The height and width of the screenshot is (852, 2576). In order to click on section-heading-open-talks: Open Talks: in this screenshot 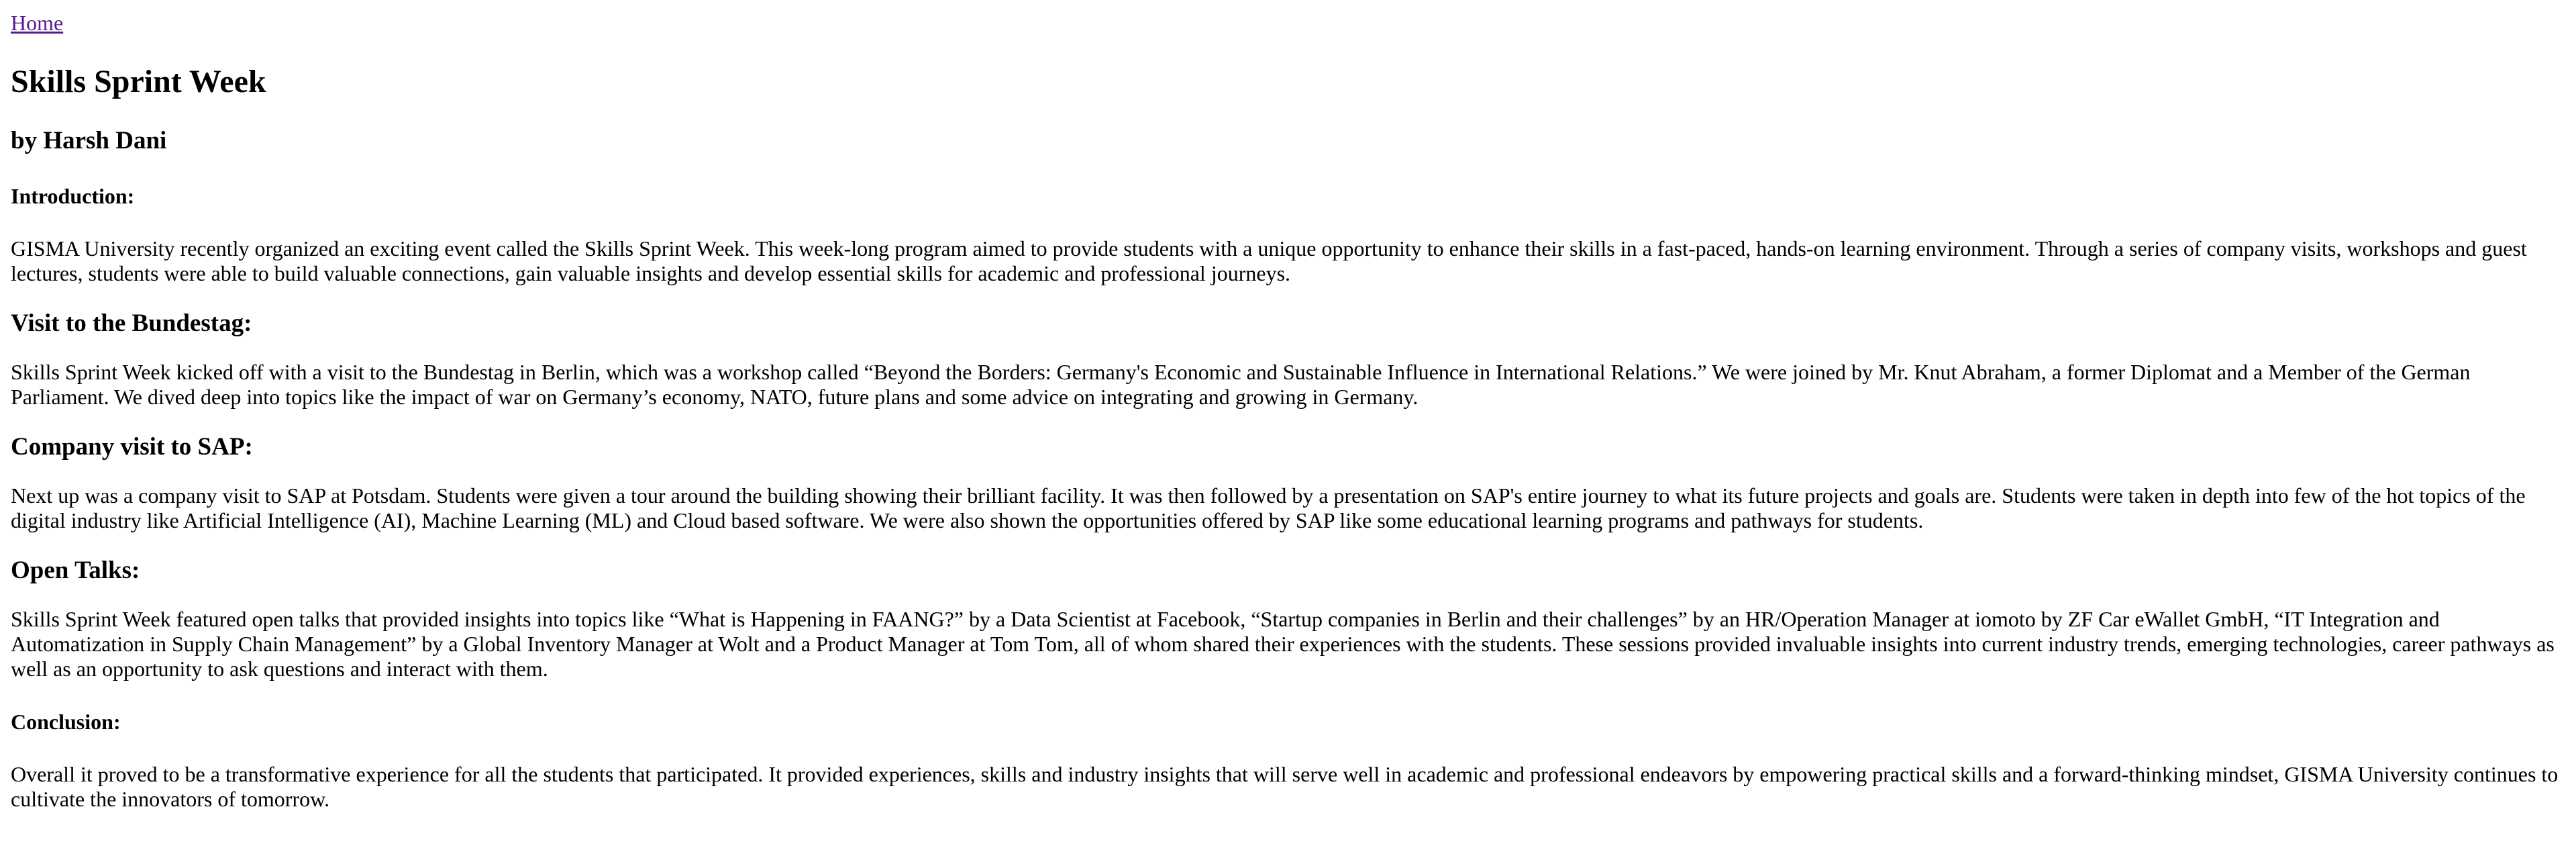, I will do `click(75, 570)`.